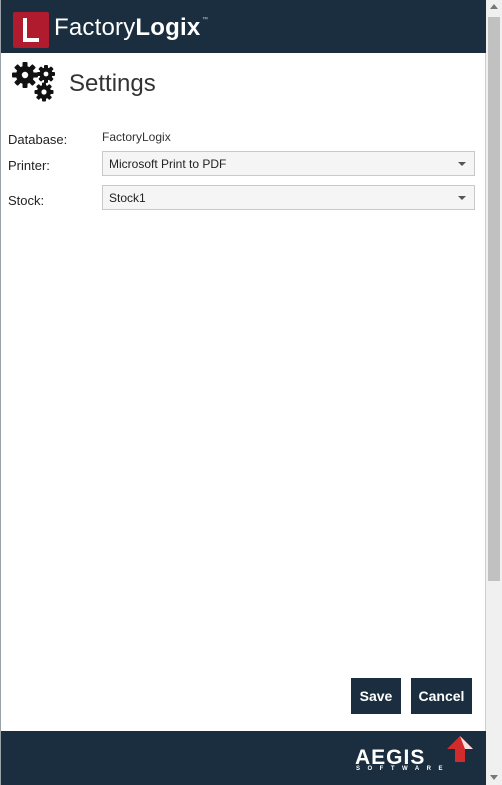 Image resolution: width=502 pixels, height=785 pixels. Describe the element at coordinates (112, 83) in the screenshot. I see `page-title: Settings` at that location.